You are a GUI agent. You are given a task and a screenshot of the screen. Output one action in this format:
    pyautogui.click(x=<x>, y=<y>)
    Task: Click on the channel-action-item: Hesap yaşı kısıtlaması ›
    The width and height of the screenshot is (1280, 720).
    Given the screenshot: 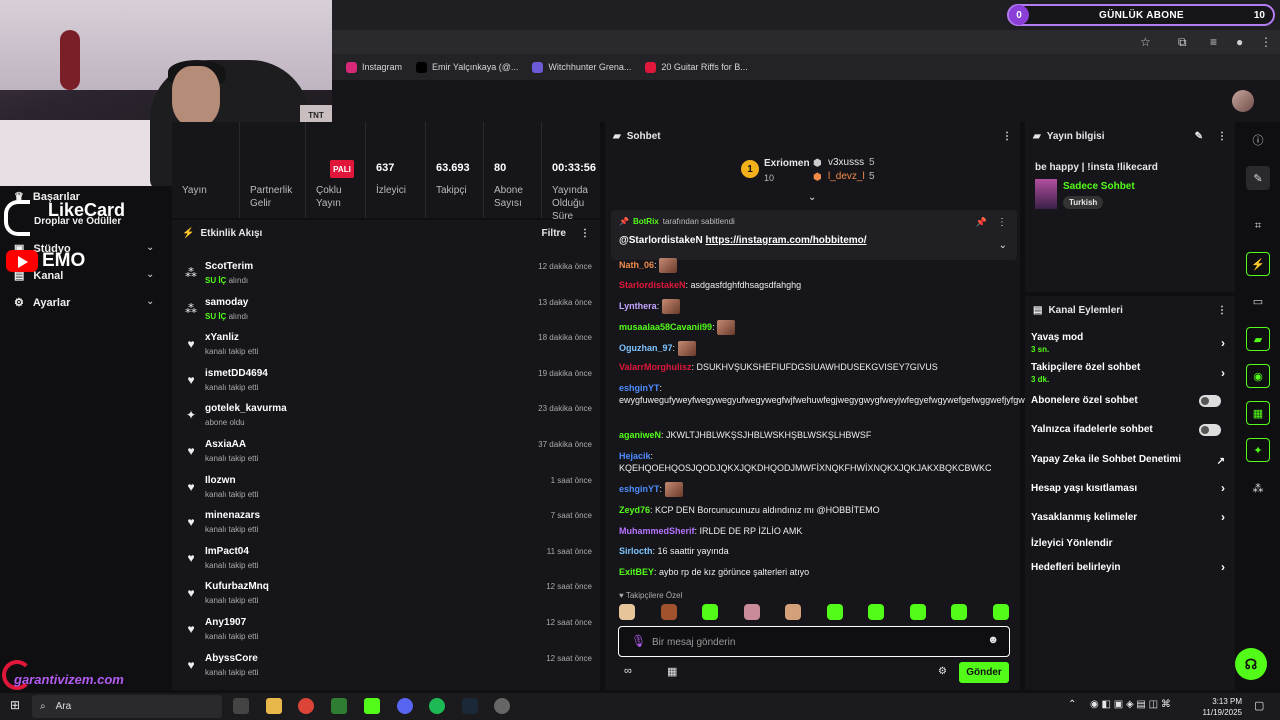 What is the action you would take?
    pyautogui.click(x=1130, y=488)
    